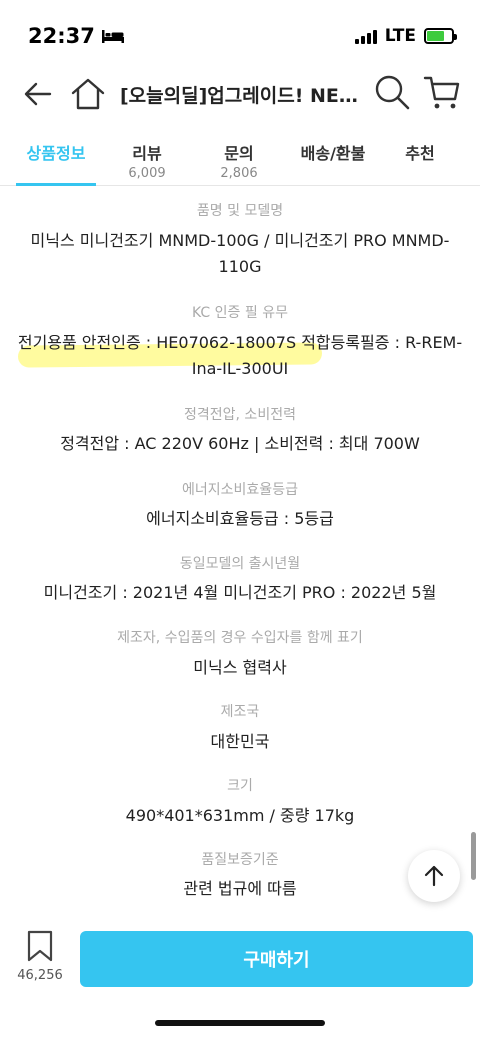 The width and height of the screenshot is (480, 1038). Describe the element at coordinates (40, 946) in the screenshot. I see `bookmark-icon` at that location.